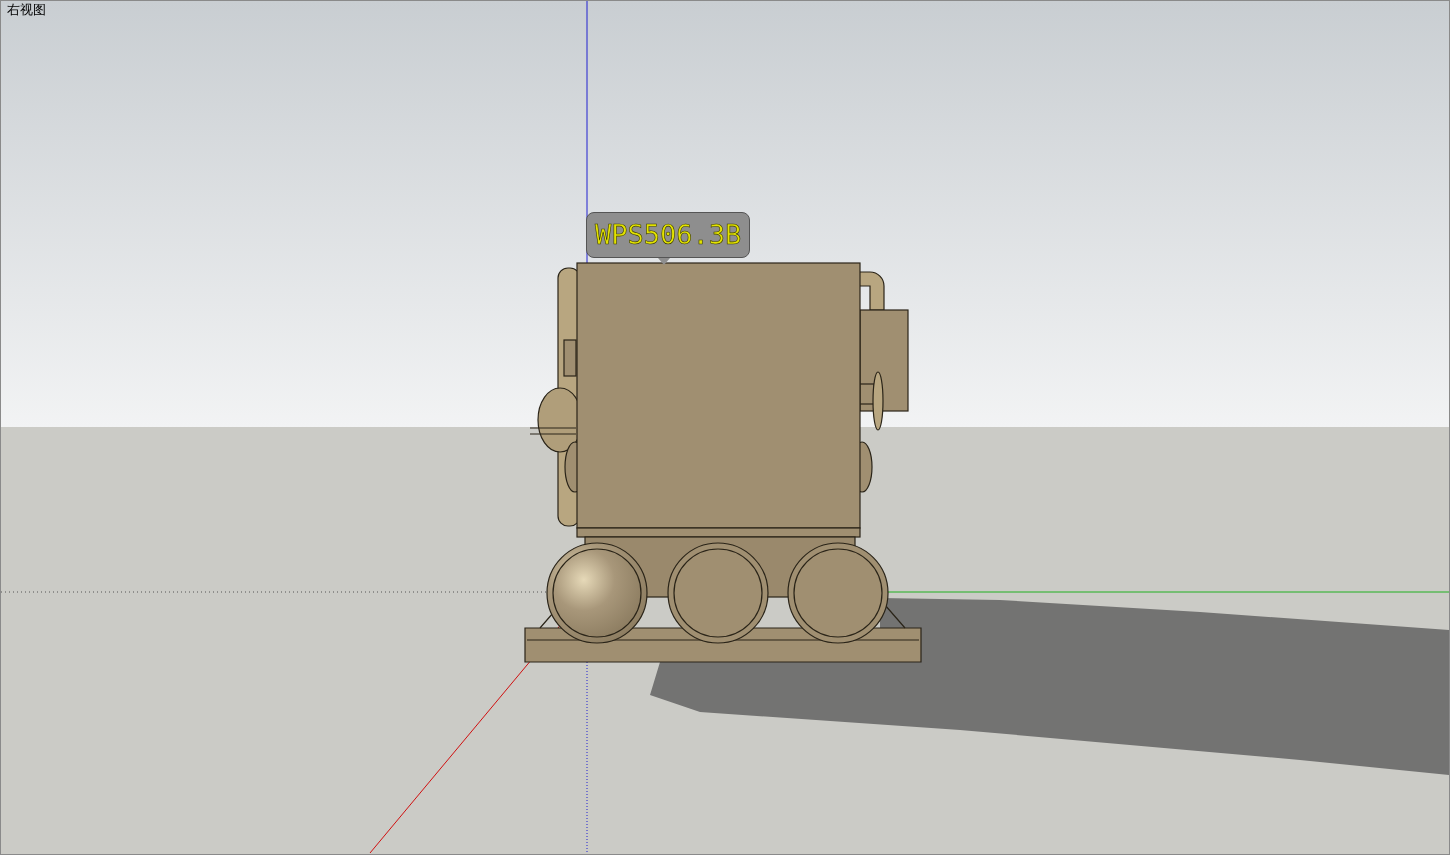 The image size is (1450, 855). I want to click on view-name: 右视图, so click(26, 10).